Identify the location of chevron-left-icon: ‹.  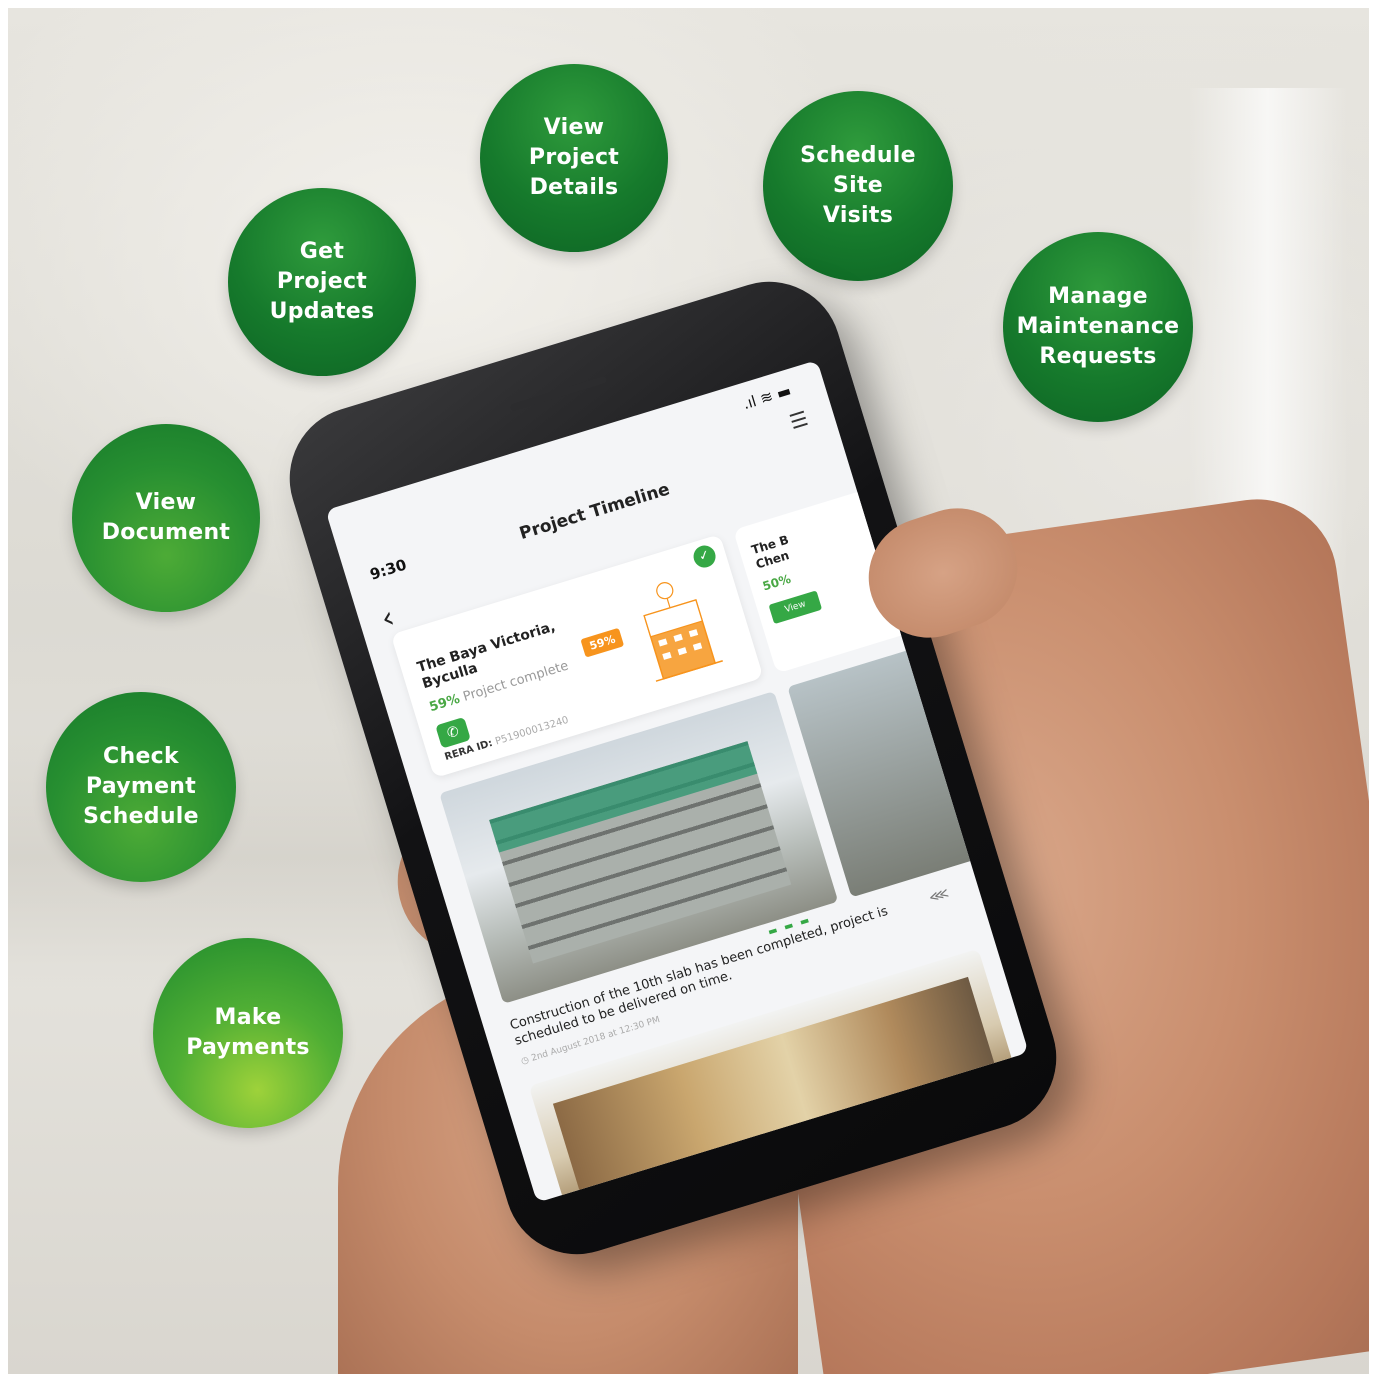
(388, 618).